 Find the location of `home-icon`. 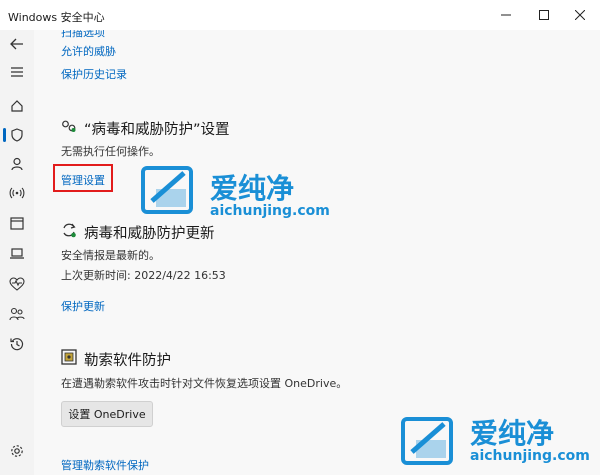

home-icon is located at coordinates (17, 106).